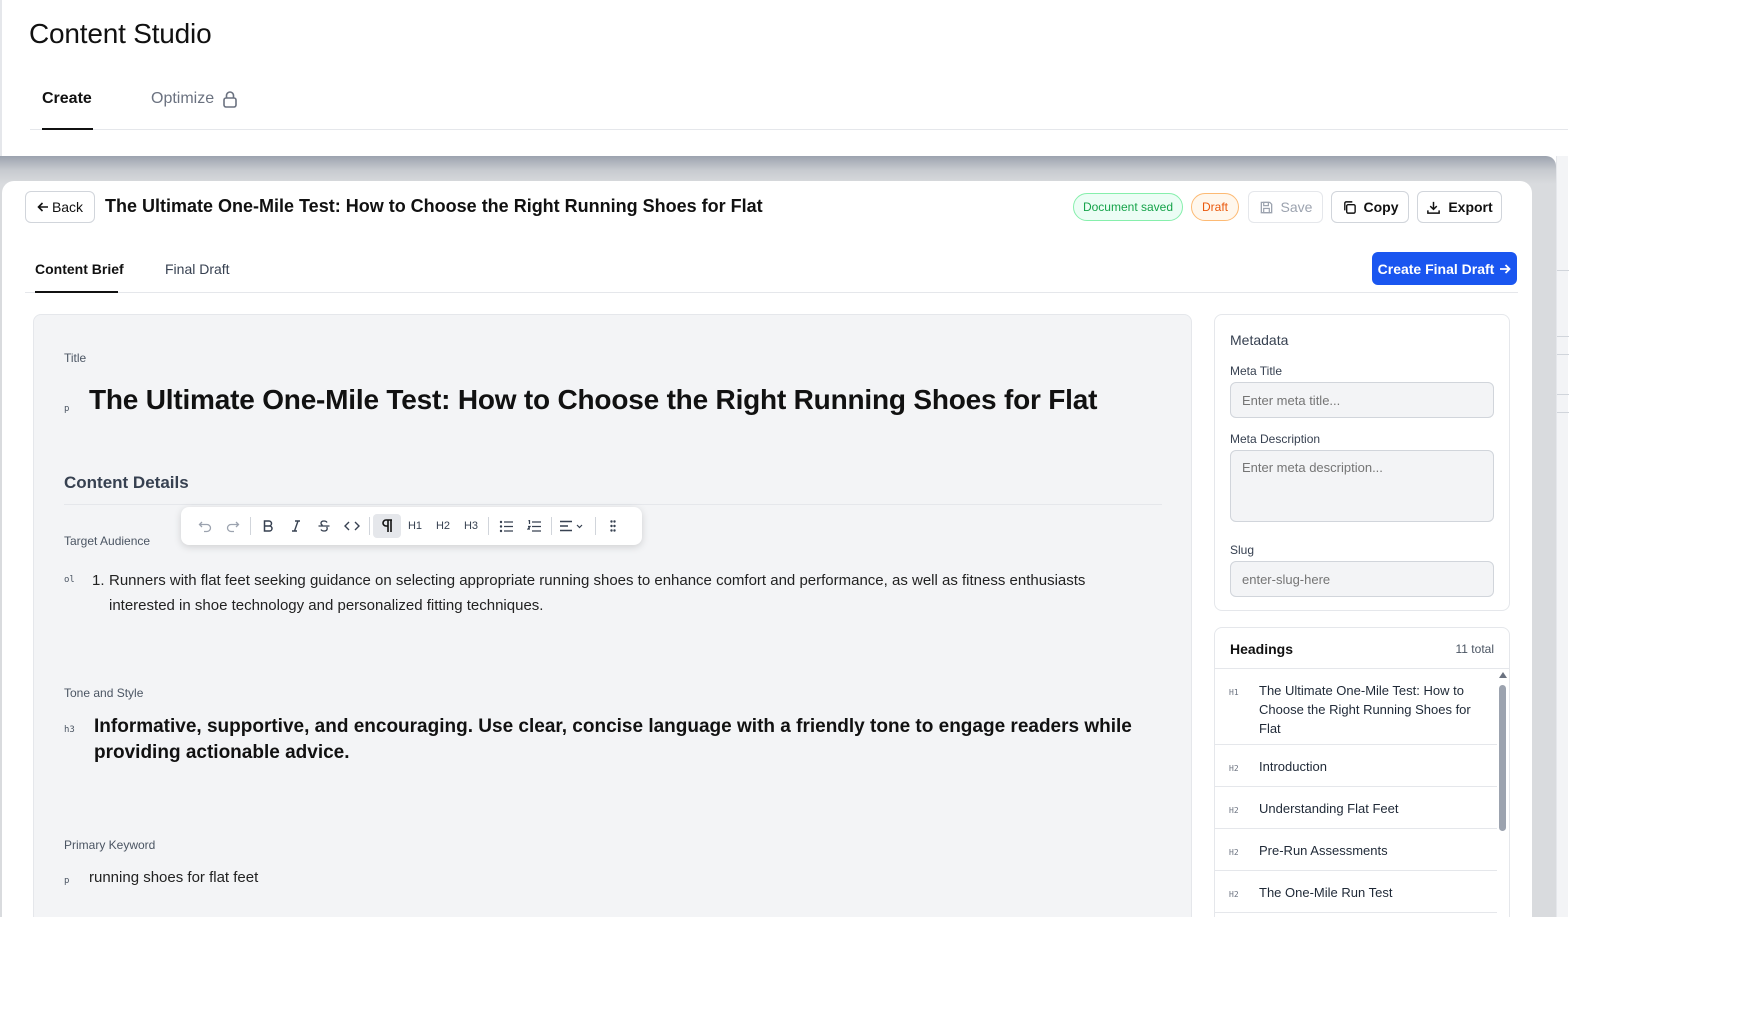 The width and height of the screenshot is (1749, 1023). What do you see at coordinates (69, 580) in the screenshot?
I see `node-type-tag: ol` at bounding box center [69, 580].